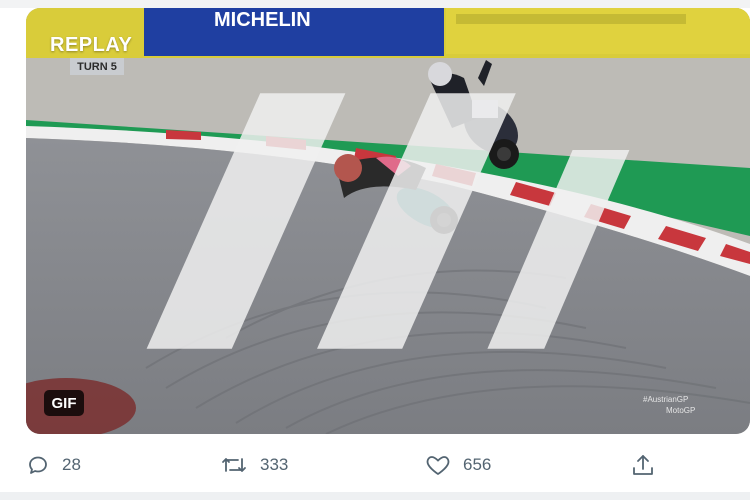  I want to click on bottom-divider, so click(375, 496).